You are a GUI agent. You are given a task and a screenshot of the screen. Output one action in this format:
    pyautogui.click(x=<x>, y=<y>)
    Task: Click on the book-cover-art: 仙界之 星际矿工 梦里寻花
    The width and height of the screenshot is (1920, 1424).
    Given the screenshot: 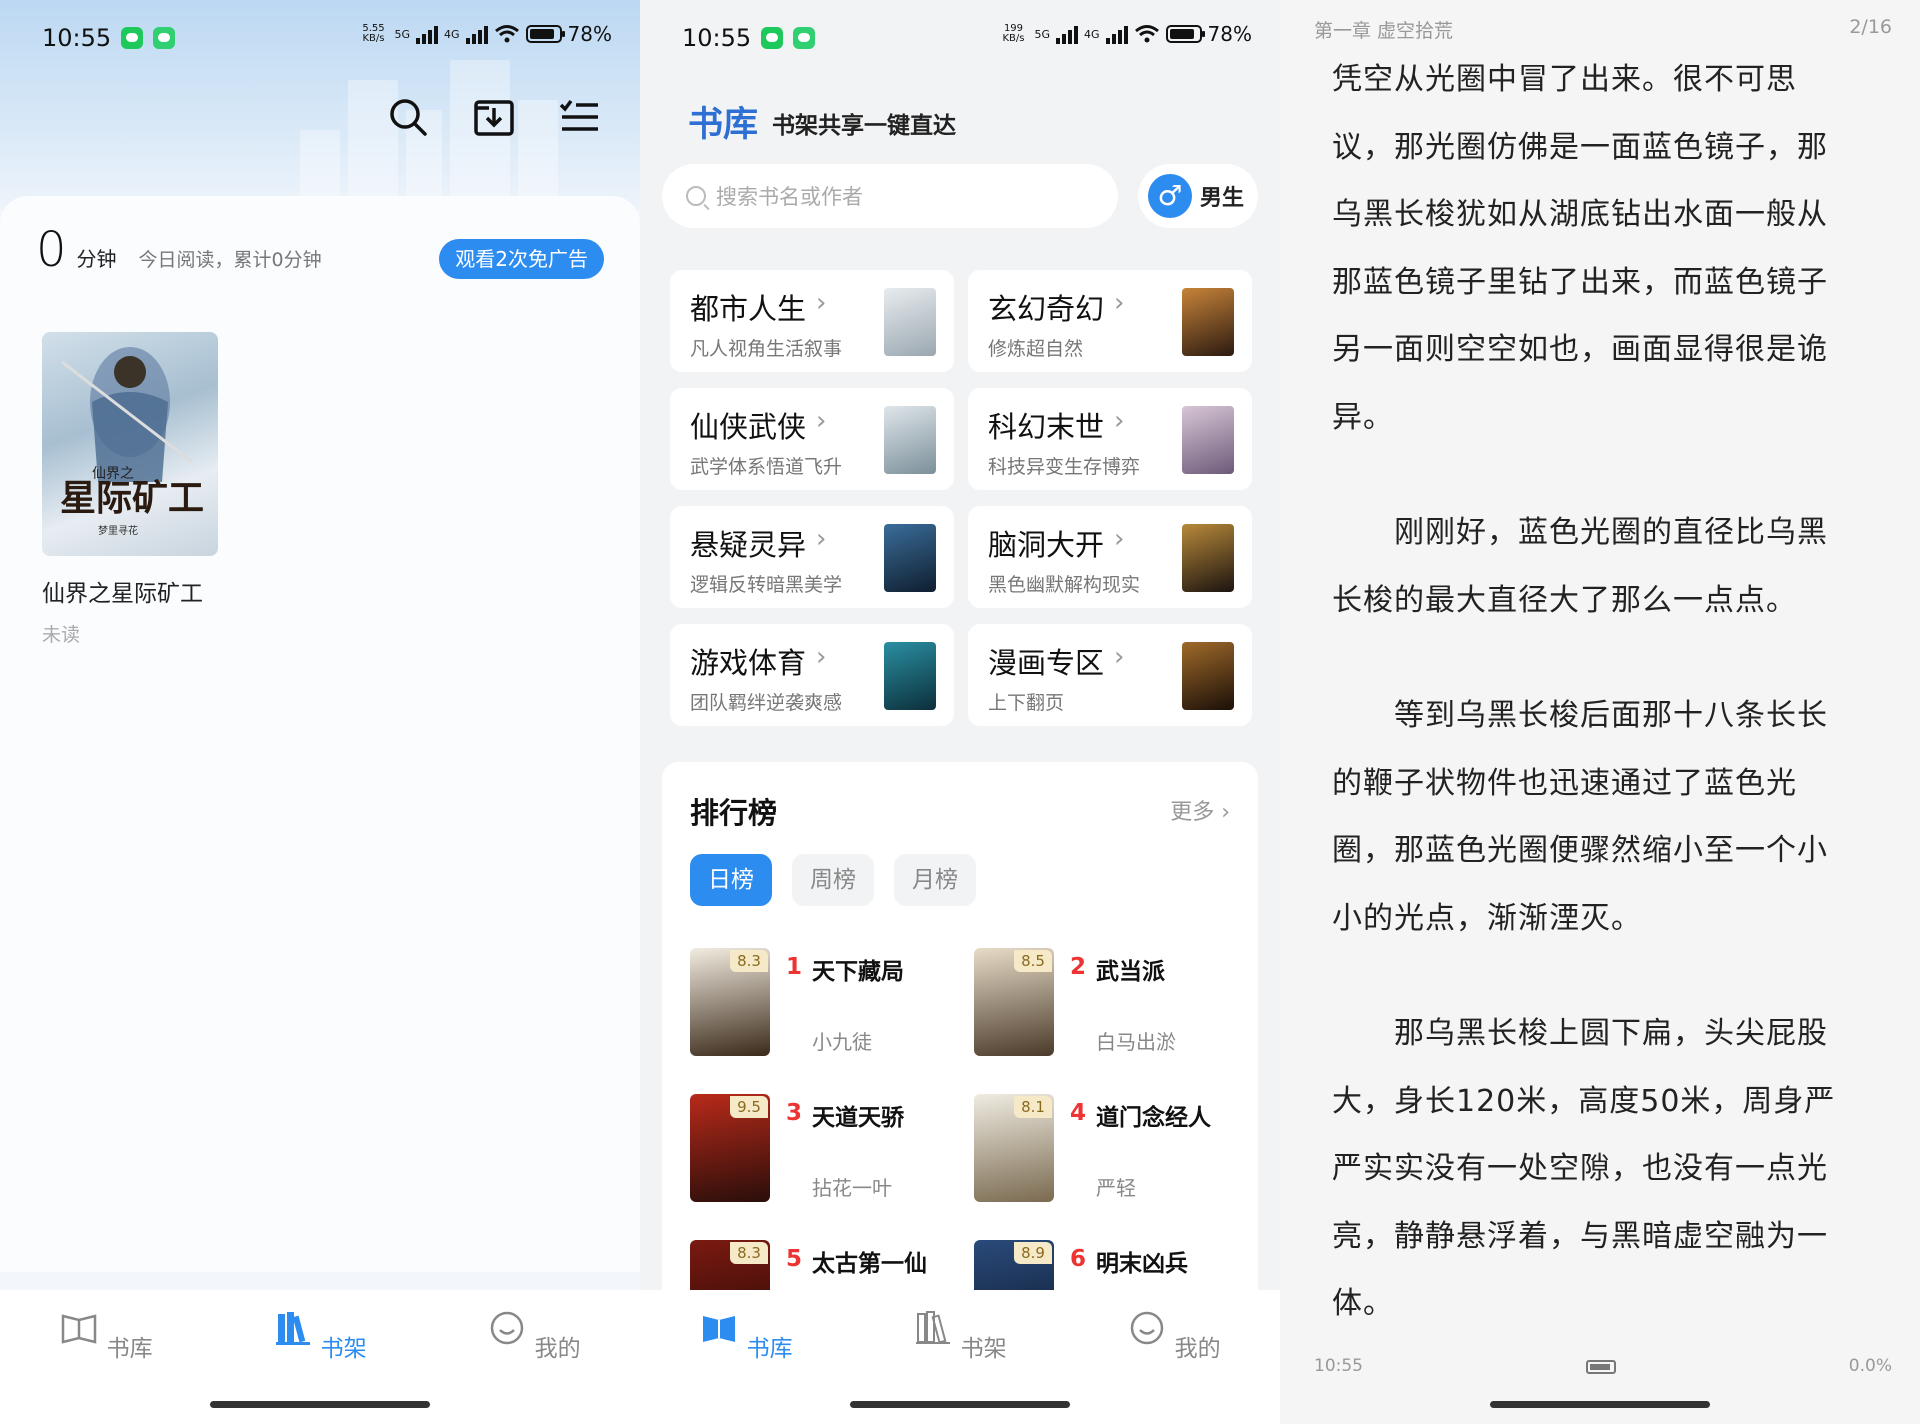 What is the action you would take?
    pyautogui.click(x=132, y=442)
    